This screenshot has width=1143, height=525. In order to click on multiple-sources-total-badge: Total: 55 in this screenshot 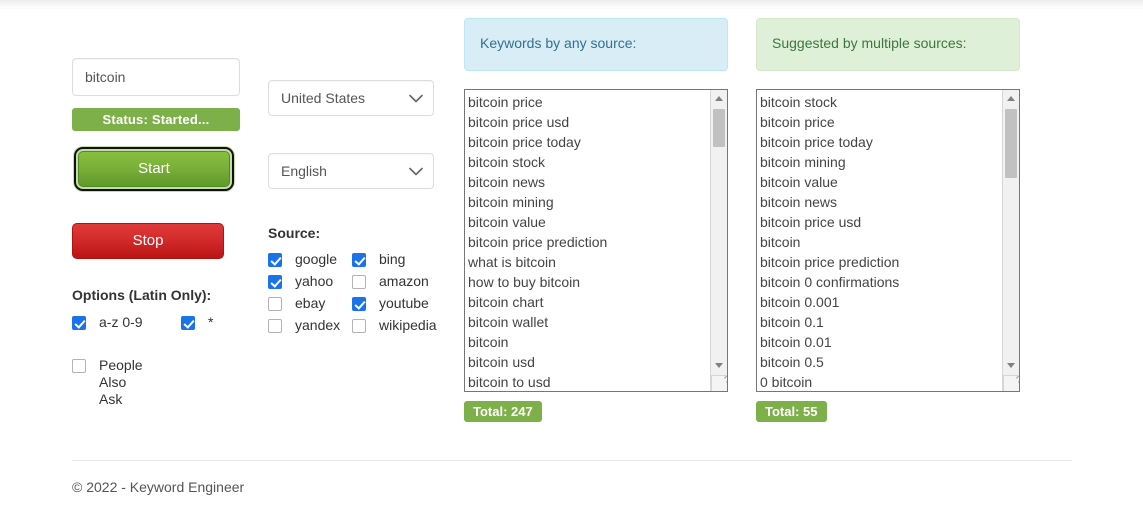, I will do `click(791, 411)`.